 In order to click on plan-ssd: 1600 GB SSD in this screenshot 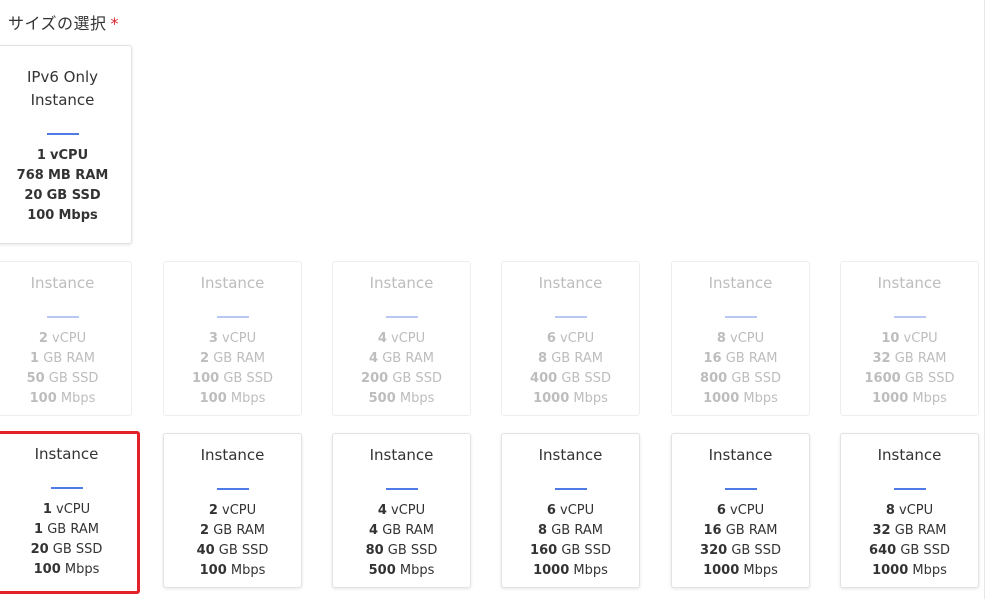, I will do `click(909, 378)`.